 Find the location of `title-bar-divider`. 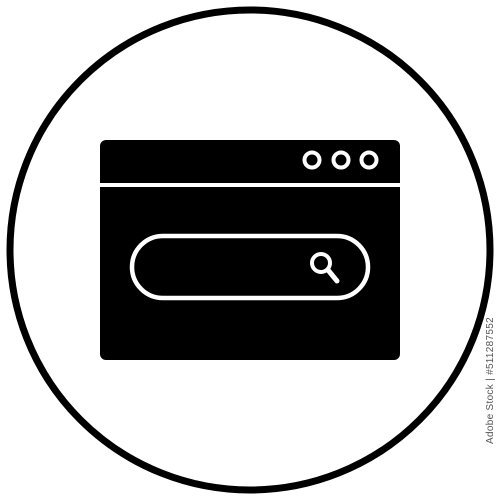

title-bar-divider is located at coordinates (250, 185).